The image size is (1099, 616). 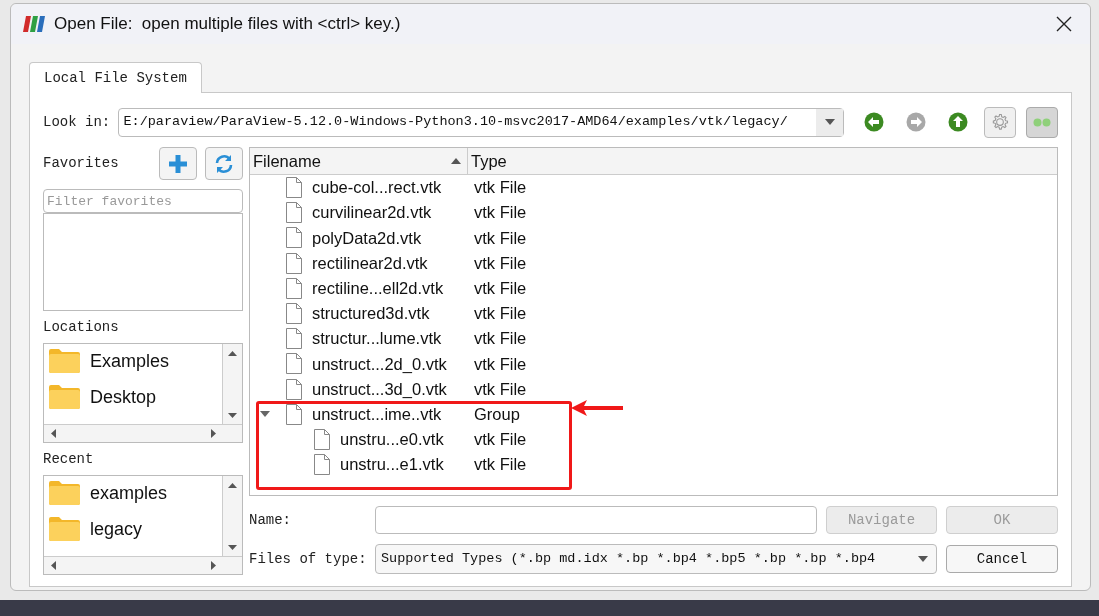 What do you see at coordinates (1002, 559) in the screenshot?
I see `dialog-button: Cancel` at bounding box center [1002, 559].